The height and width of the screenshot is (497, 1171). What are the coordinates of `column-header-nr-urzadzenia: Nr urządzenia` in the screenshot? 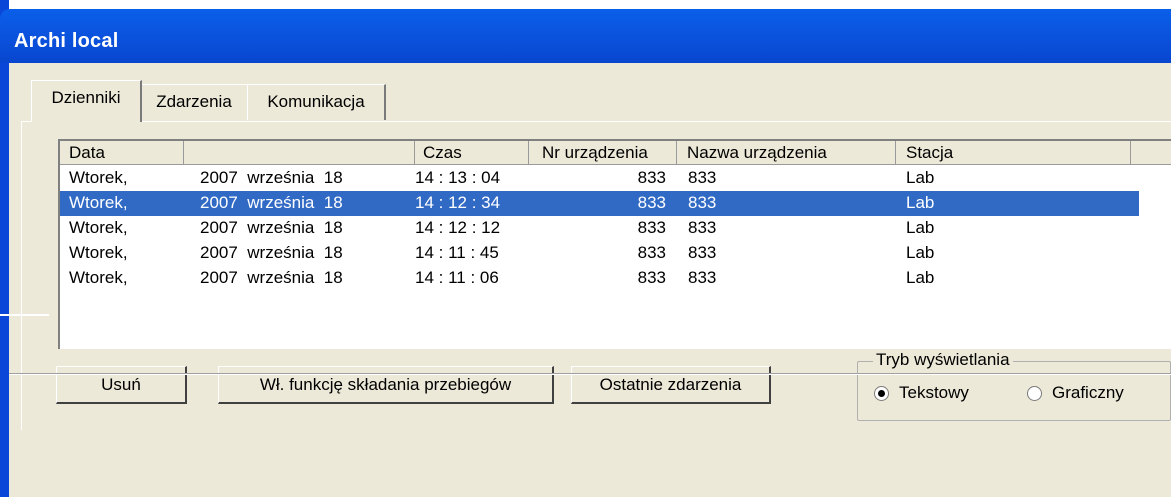 It's located at (603, 153).